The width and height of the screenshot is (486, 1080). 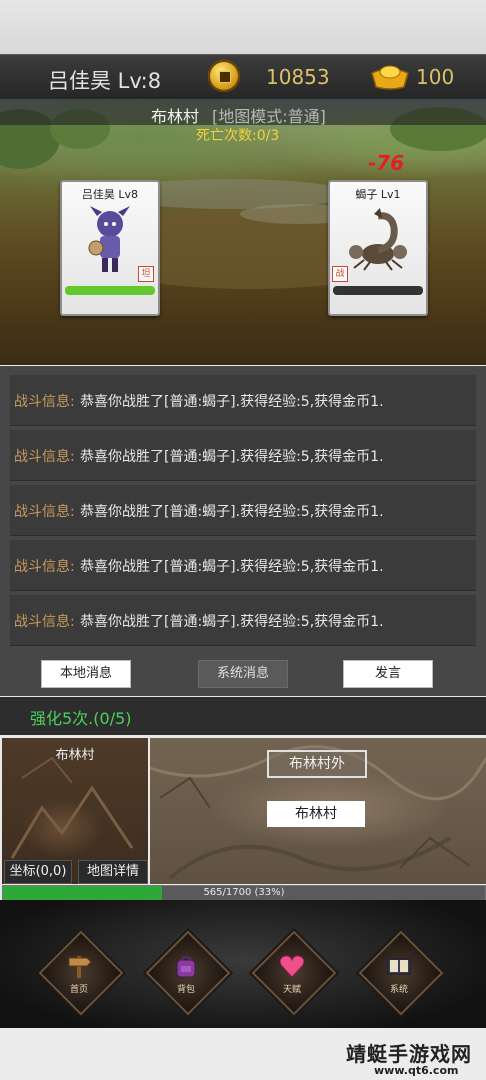 I want to click on exp-bar: 565/1700 (33%), so click(x=244, y=893).